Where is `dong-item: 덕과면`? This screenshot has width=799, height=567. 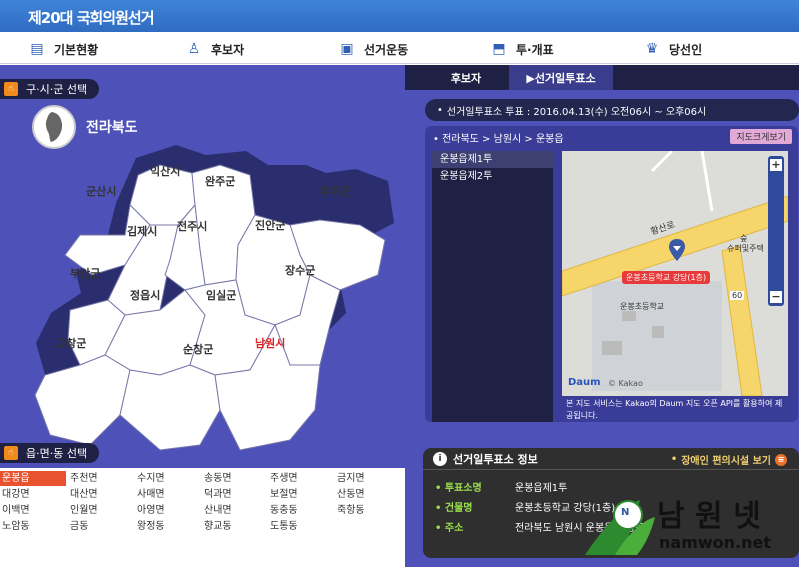
dong-item: 덕과면 is located at coordinates (235, 494).